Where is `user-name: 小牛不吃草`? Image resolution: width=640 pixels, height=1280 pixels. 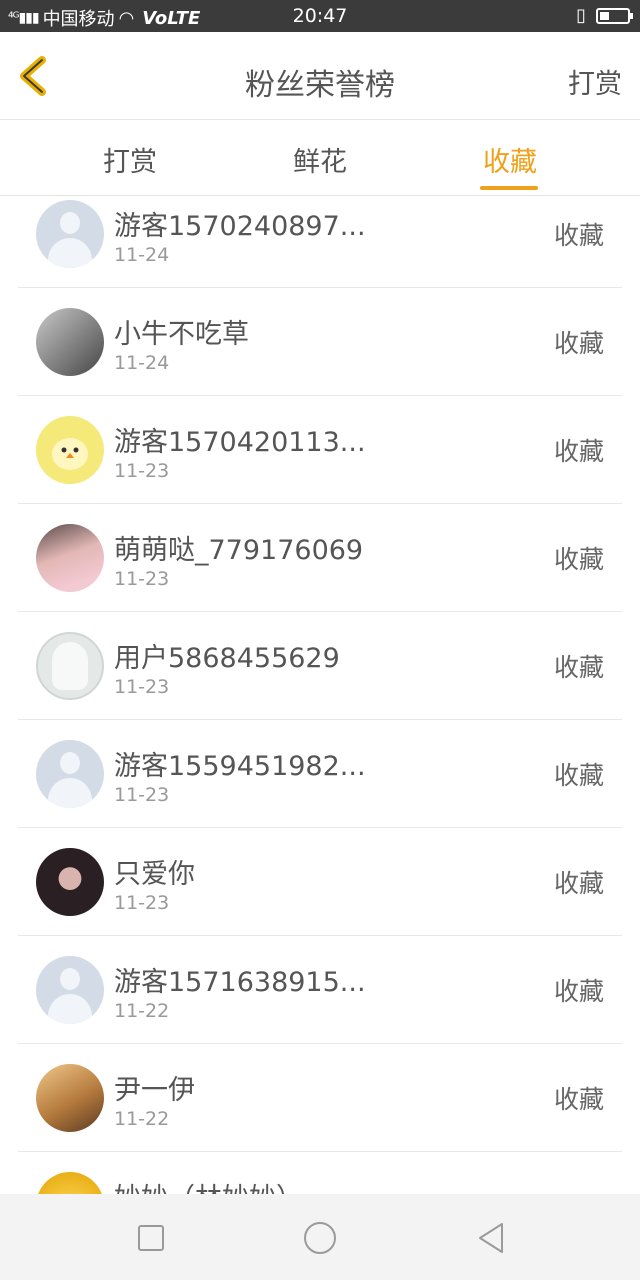 user-name: 小牛不吃草 is located at coordinates (181, 334).